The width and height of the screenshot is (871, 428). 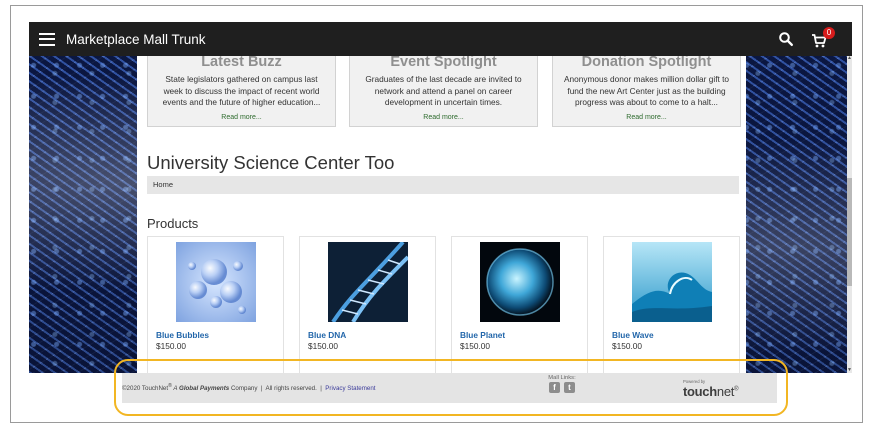 What do you see at coordinates (569, 387) in the screenshot?
I see `twitter-icon: t` at bounding box center [569, 387].